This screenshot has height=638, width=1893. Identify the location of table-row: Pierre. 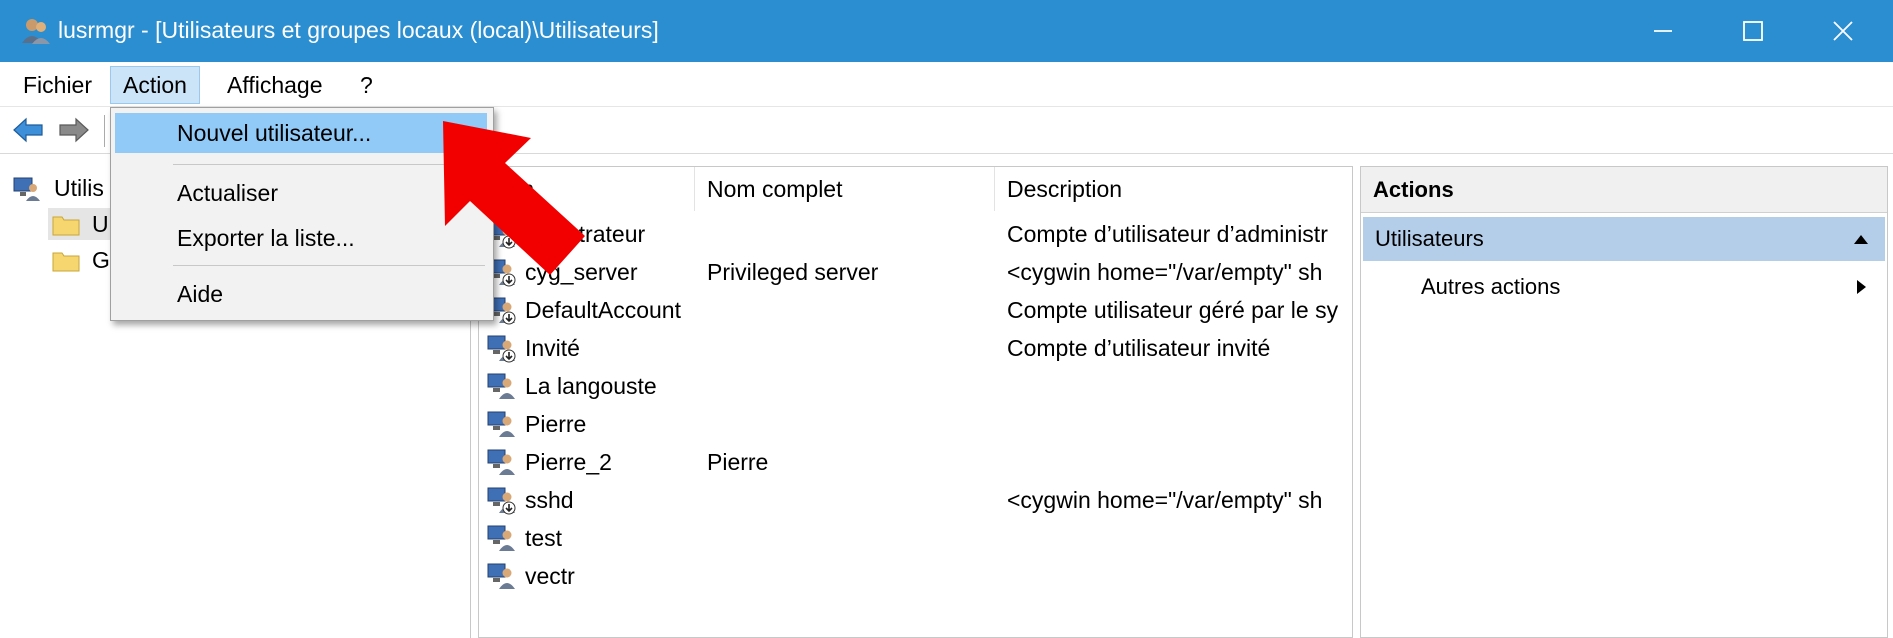
(915, 424).